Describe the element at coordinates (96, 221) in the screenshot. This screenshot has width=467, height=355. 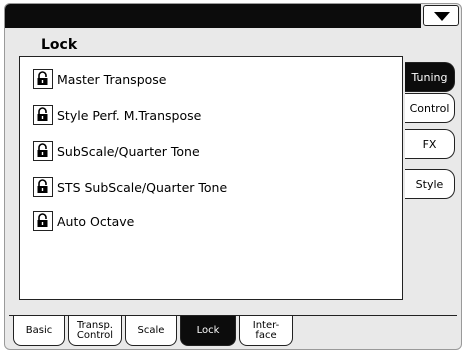
I see `lock-item-label: Auto Octave` at that location.